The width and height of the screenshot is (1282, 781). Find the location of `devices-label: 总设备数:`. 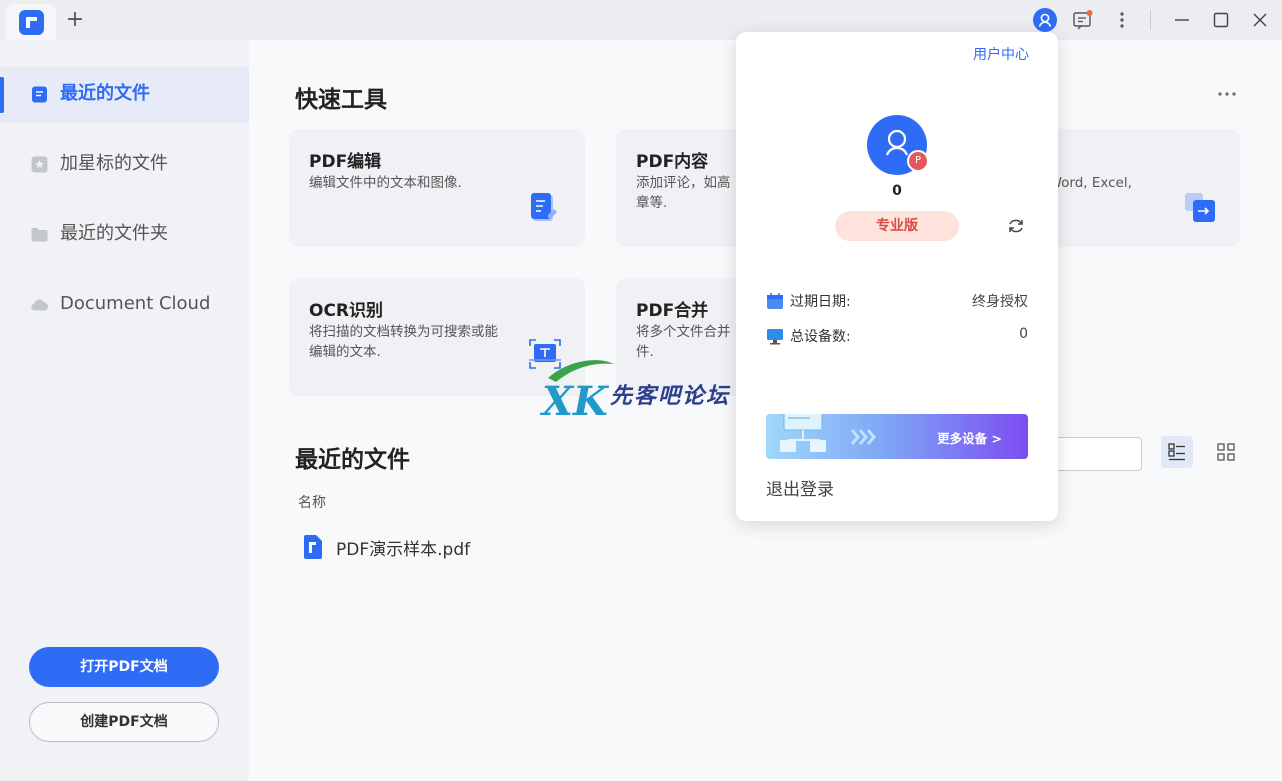

devices-label: 总设备数: is located at coordinates (820, 337).